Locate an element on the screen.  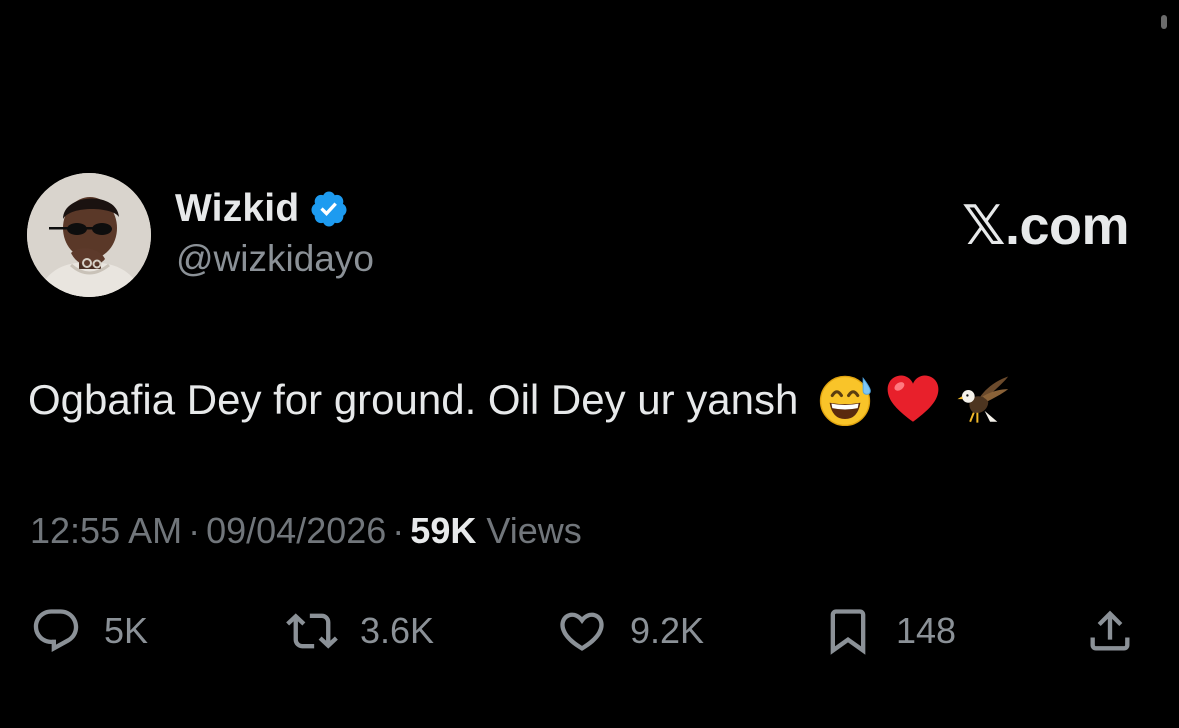
heart-icon is located at coordinates (582, 631).